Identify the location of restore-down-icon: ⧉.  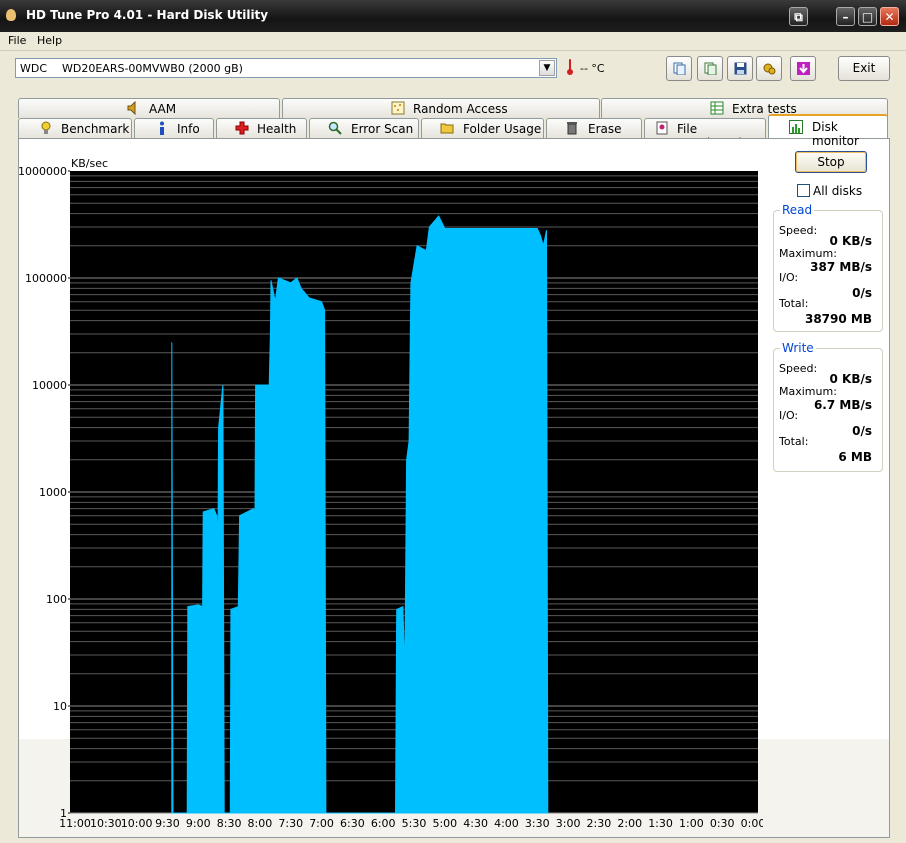
(798, 16).